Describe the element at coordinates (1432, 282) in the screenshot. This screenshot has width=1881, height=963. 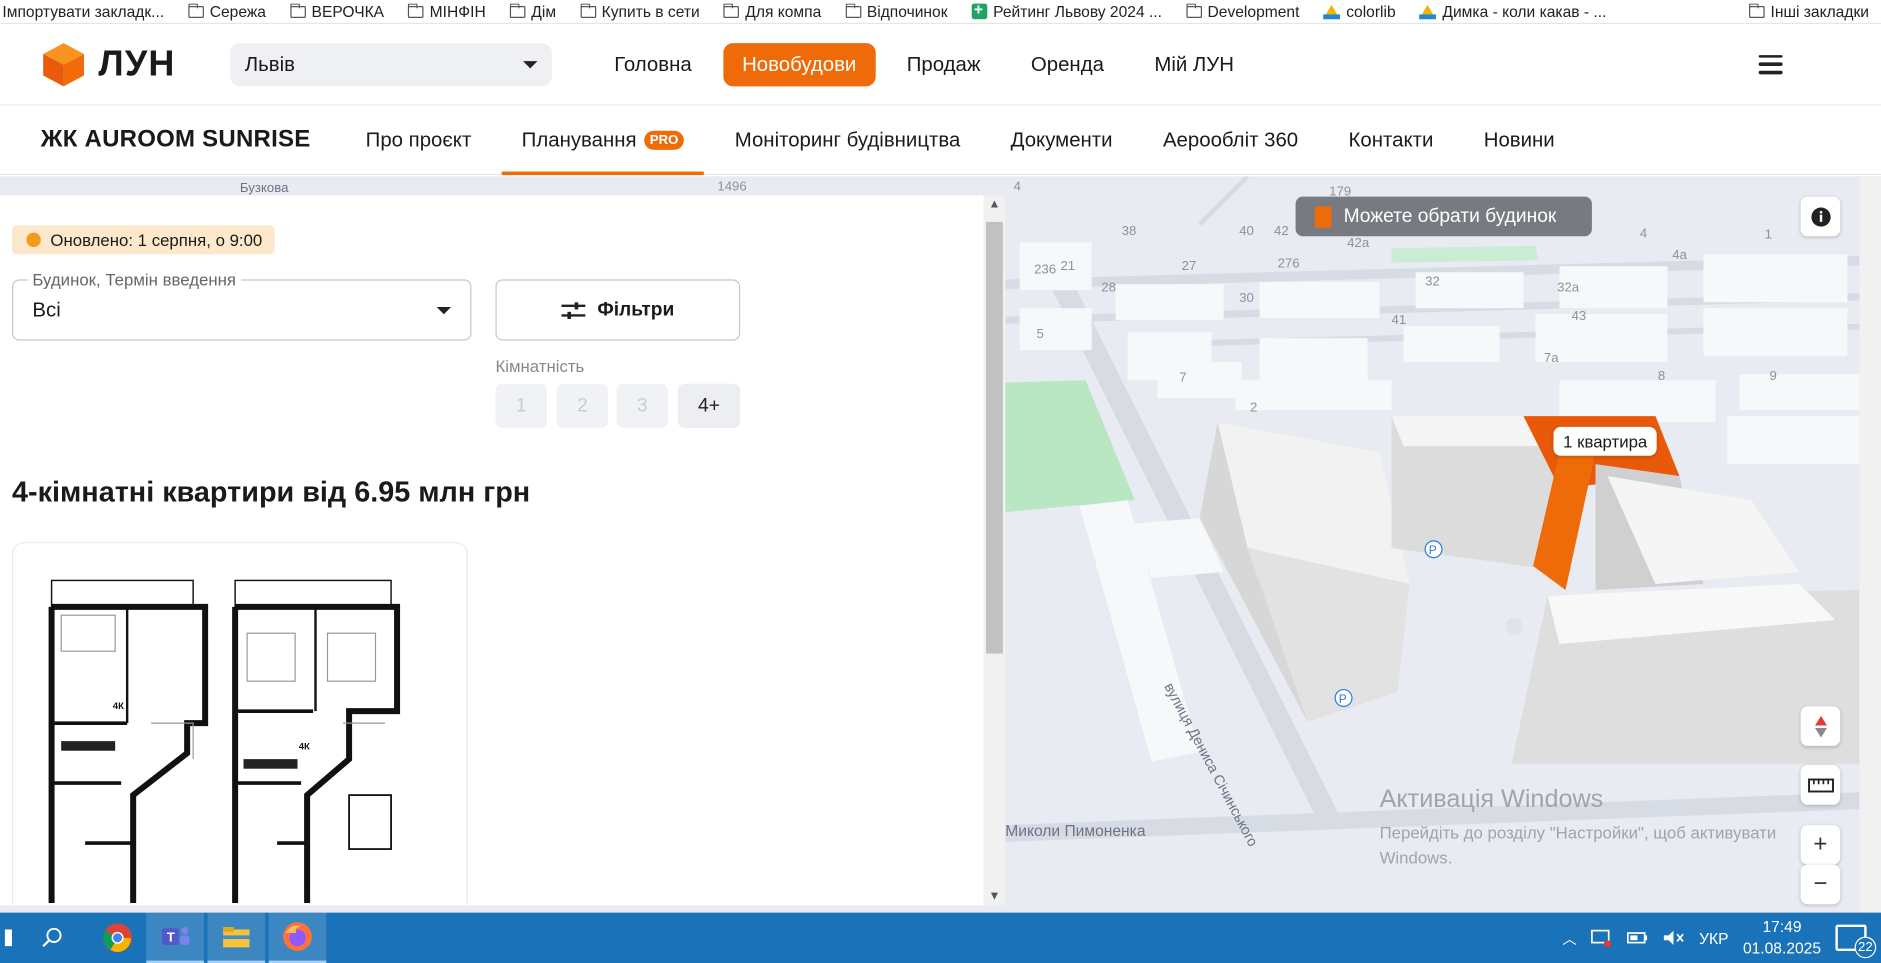
I see `house-number: 32` at that location.